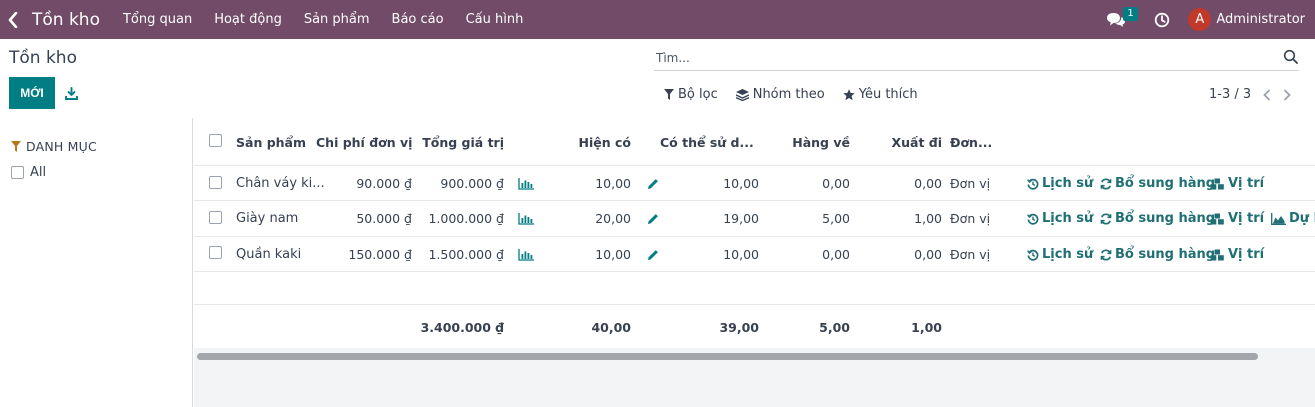 This screenshot has height=407, width=1315. Describe the element at coordinates (691, 94) in the screenshot. I see `filters-button: Bộ lọc` at that location.